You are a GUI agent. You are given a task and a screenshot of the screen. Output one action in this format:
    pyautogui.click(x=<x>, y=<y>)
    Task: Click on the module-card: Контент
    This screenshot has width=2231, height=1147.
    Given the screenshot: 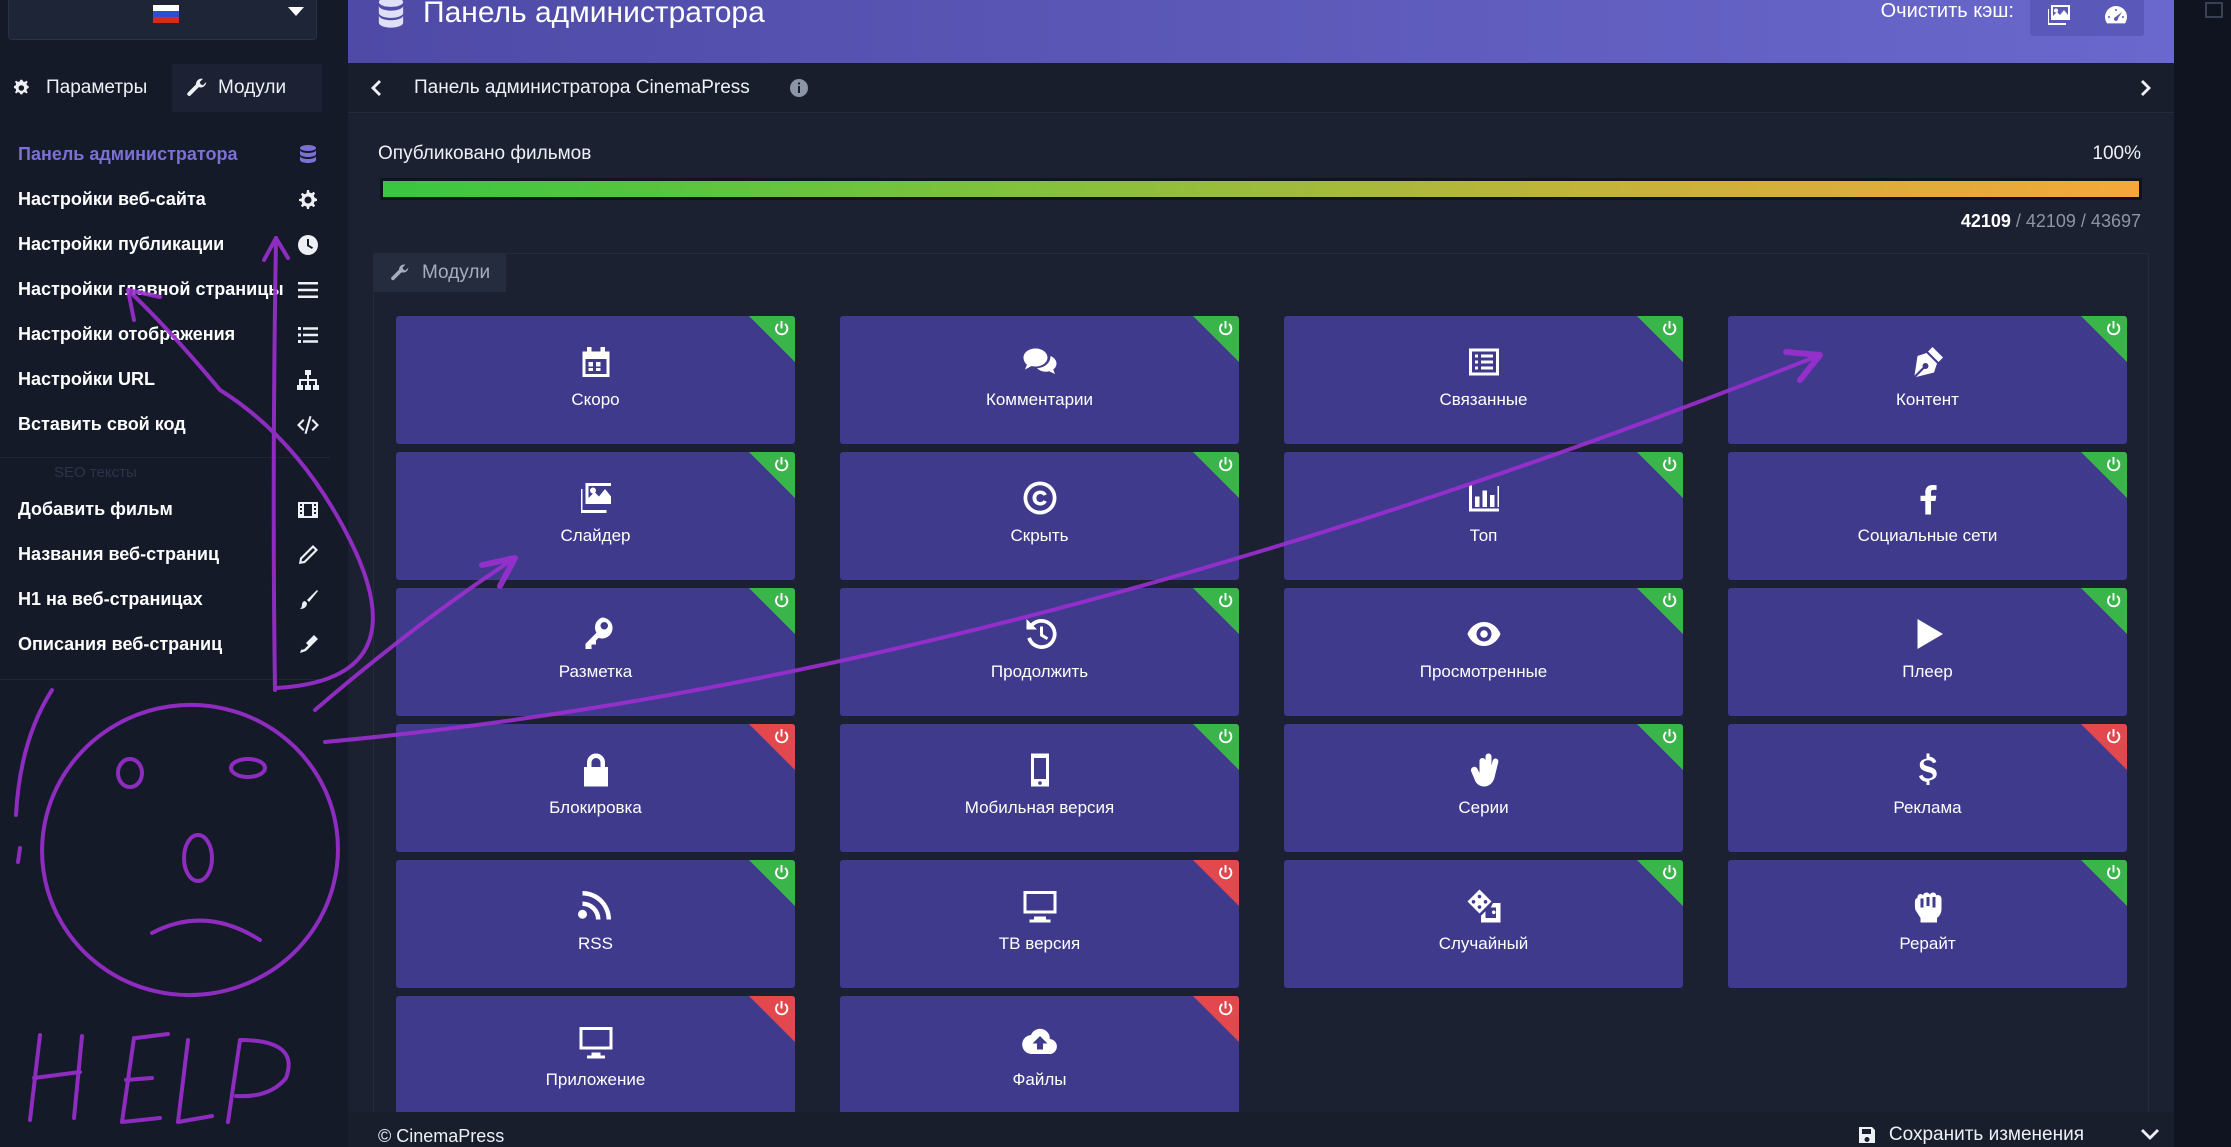 What is the action you would take?
    pyautogui.click(x=1927, y=380)
    